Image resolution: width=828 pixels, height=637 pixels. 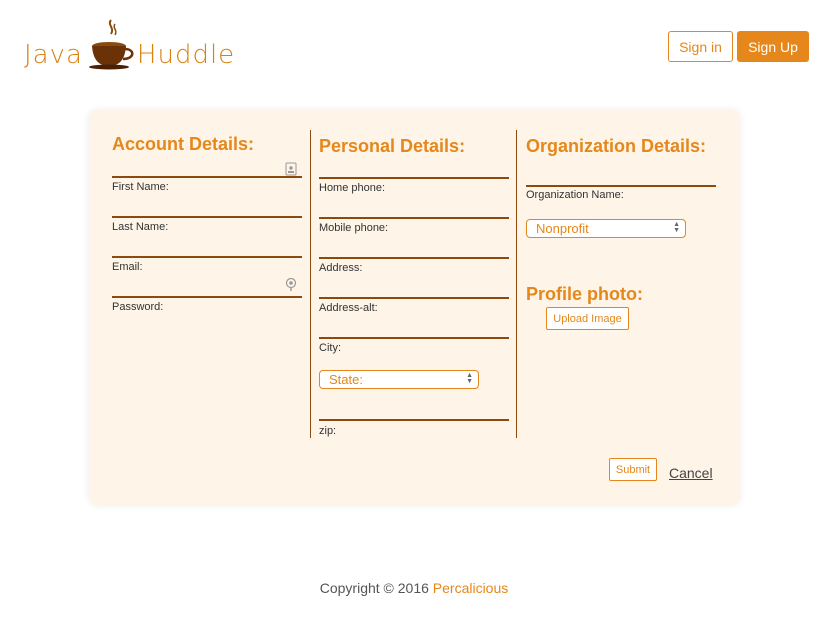 What do you see at coordinates (374, 588) in the screenshot?
I see `copyright-text: Copyright © 2016` at bounding box center [374, 588].